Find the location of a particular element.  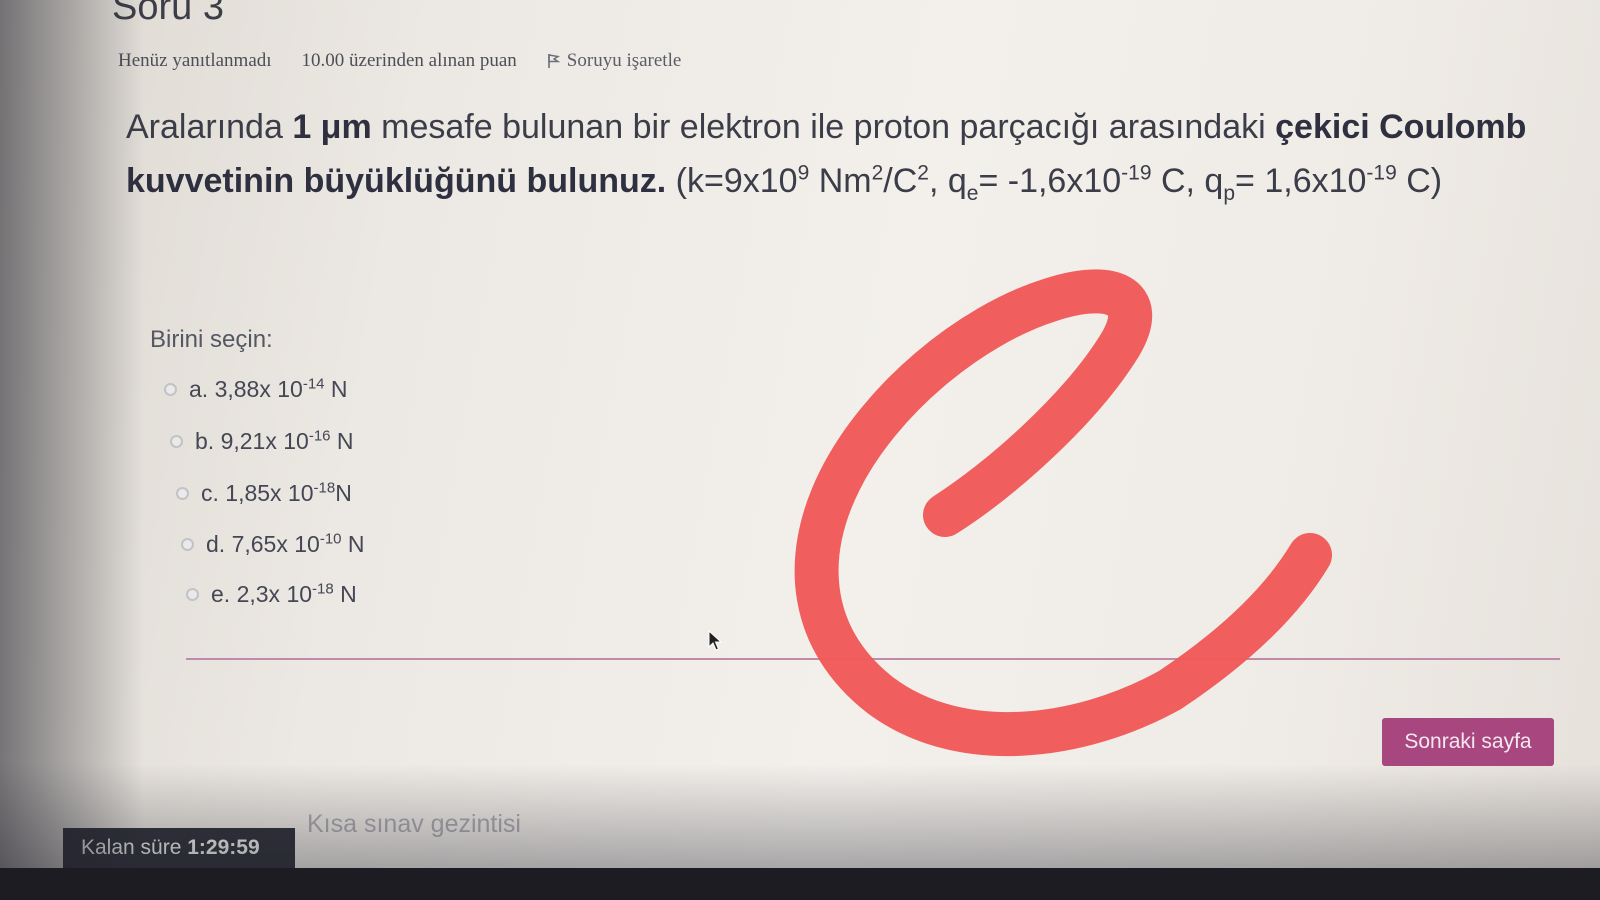

flag-question-label: Soruyu işaretle is located at coordinates (624, 60).